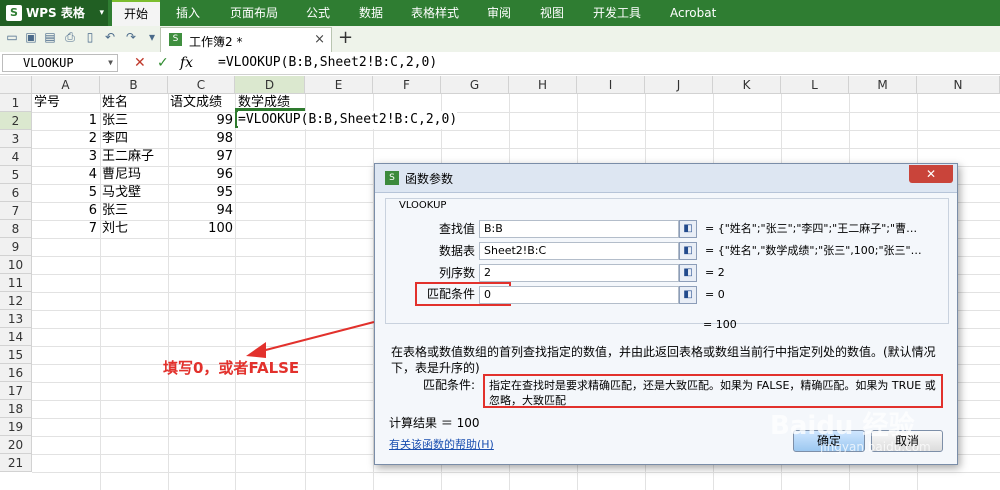  What do you see at coordinates (16, 139) in the screenshot?
I see `row-header: 3` at bounding box center [16, 139].